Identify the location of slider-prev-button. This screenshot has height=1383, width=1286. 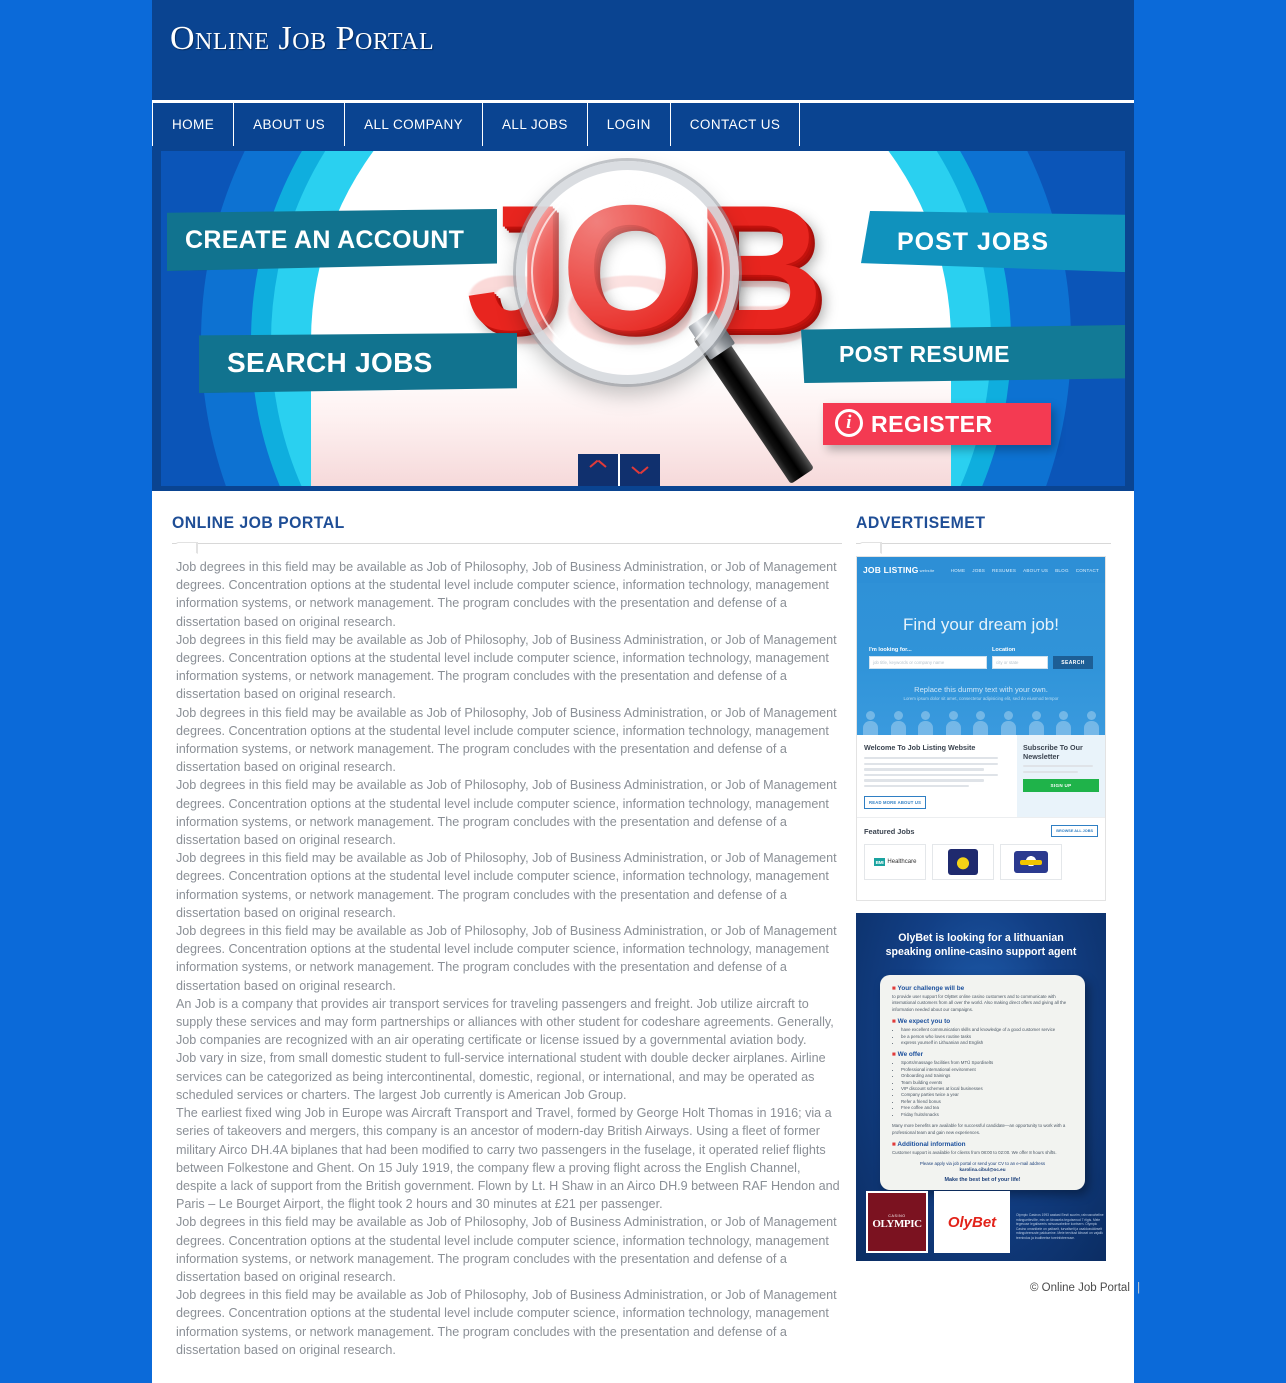
(599, 470).